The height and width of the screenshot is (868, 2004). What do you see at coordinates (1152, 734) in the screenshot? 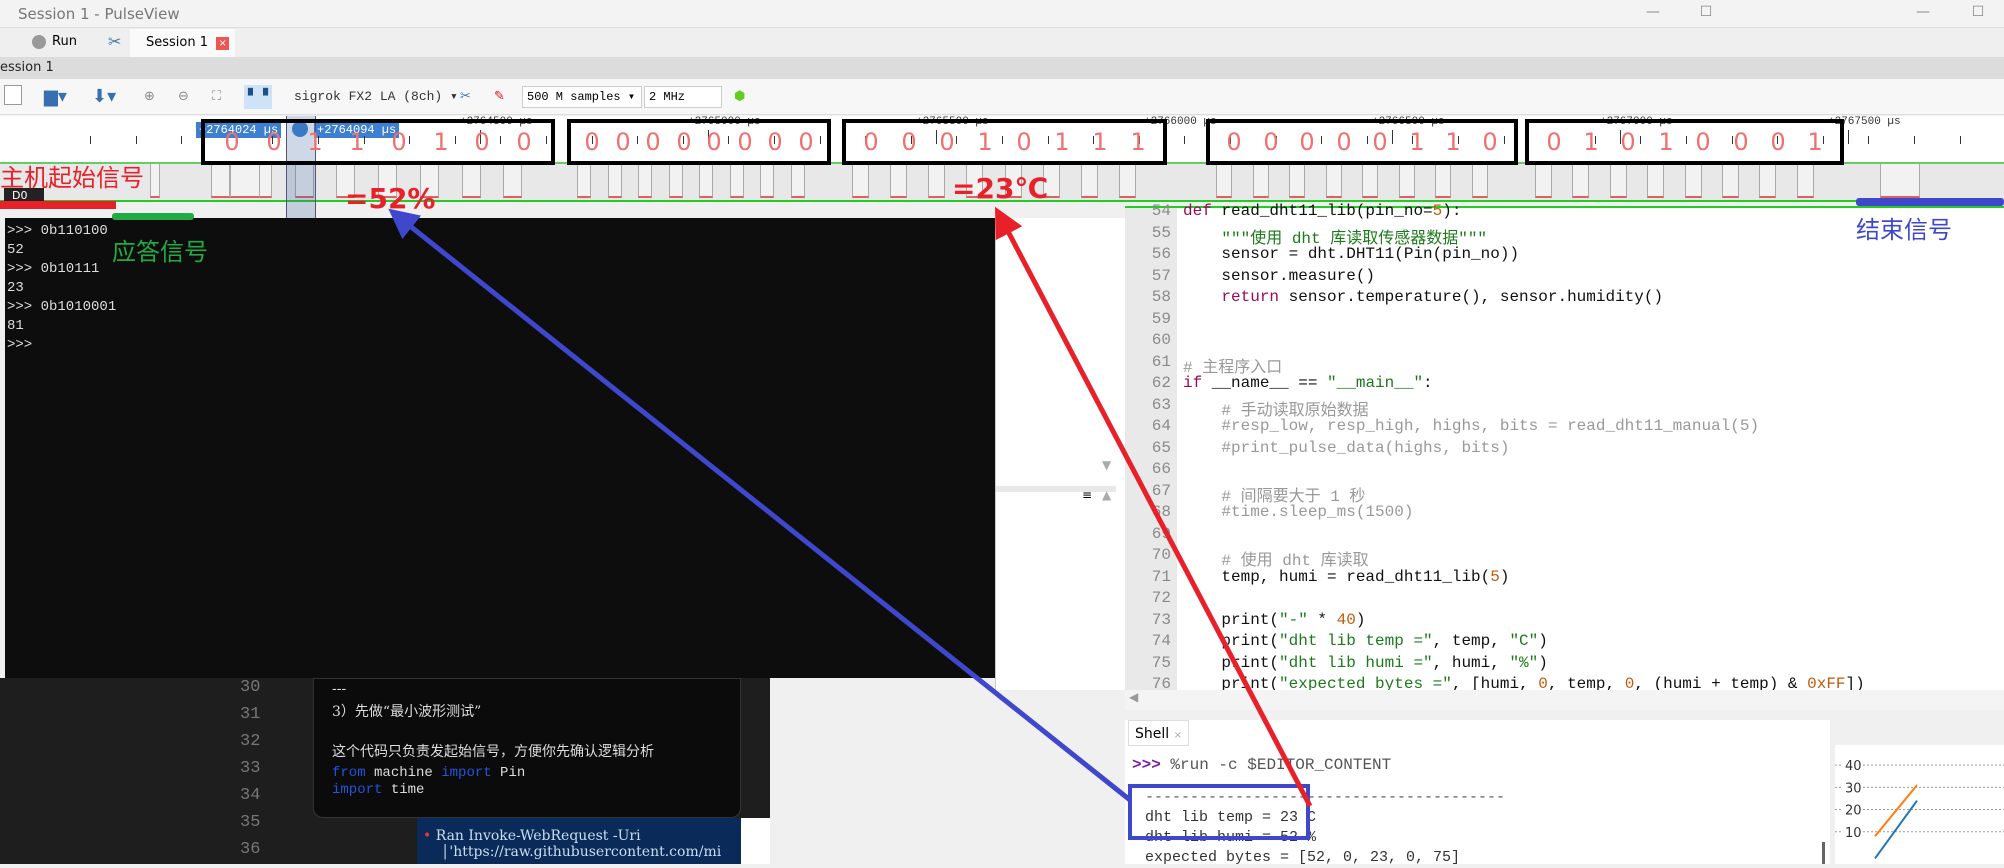
I see `shell-tab-label: Shell` at bounding box center [1152, 734].